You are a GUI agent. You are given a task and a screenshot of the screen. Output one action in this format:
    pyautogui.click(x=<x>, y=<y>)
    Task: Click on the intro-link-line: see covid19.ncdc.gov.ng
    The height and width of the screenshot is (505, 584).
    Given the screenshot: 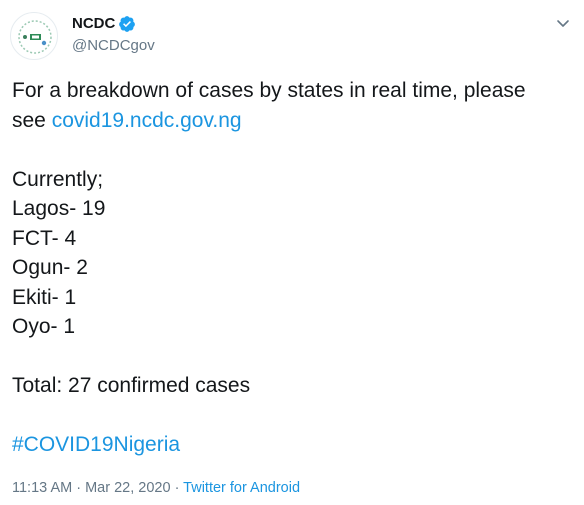 What is the action you would take?
    pyautogui.click(x=294, y=121)
    